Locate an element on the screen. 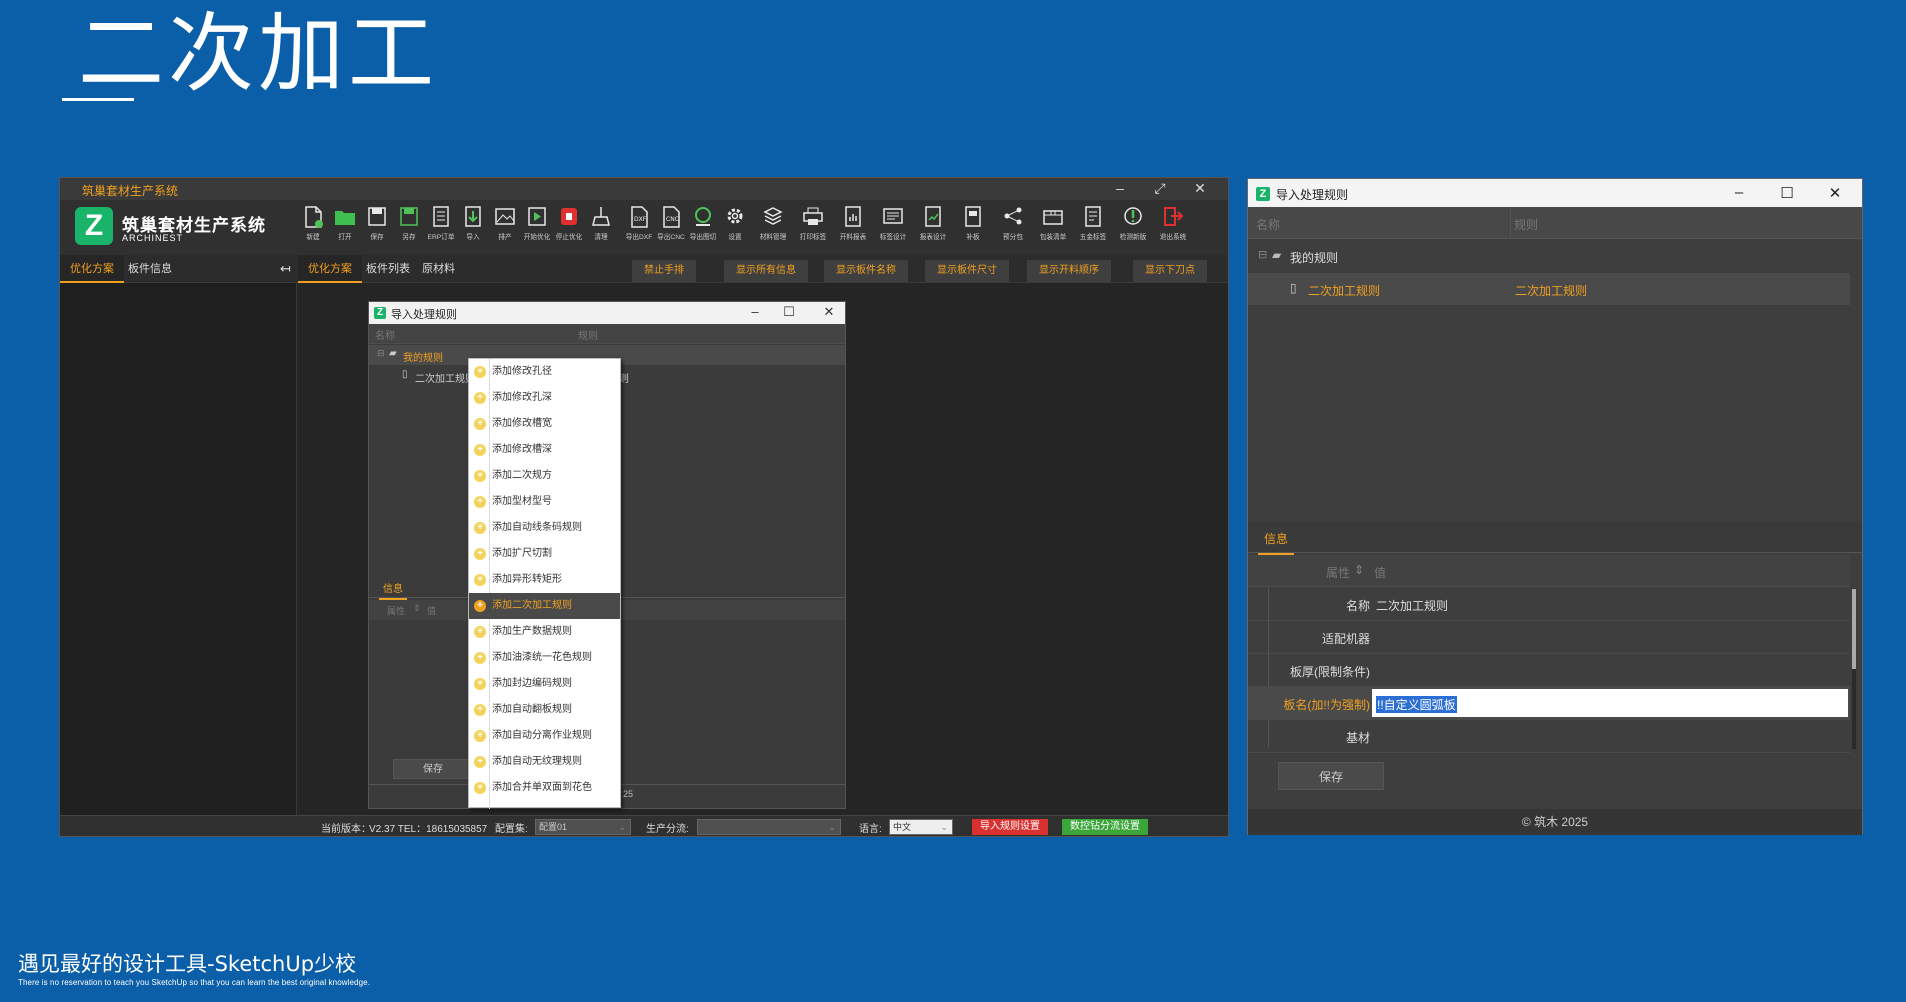  minimize-button: – is located at coordinates (1120, 188).